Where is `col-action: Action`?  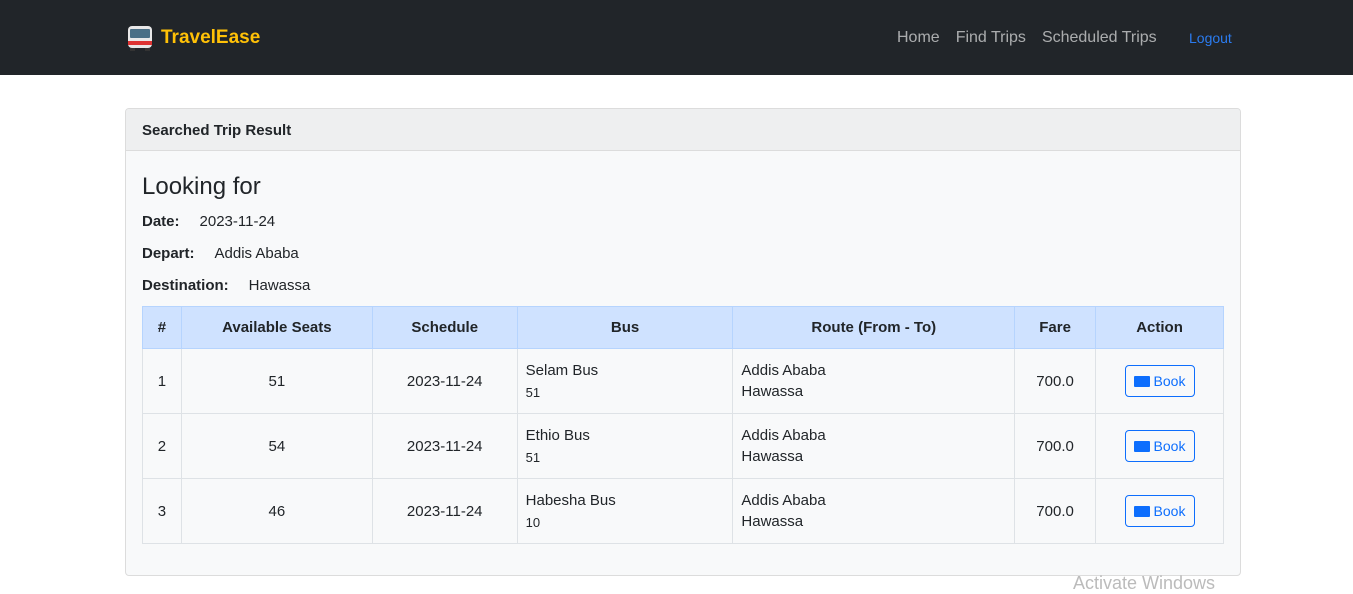
col-action: Action is located at coordinates (1159, 327).